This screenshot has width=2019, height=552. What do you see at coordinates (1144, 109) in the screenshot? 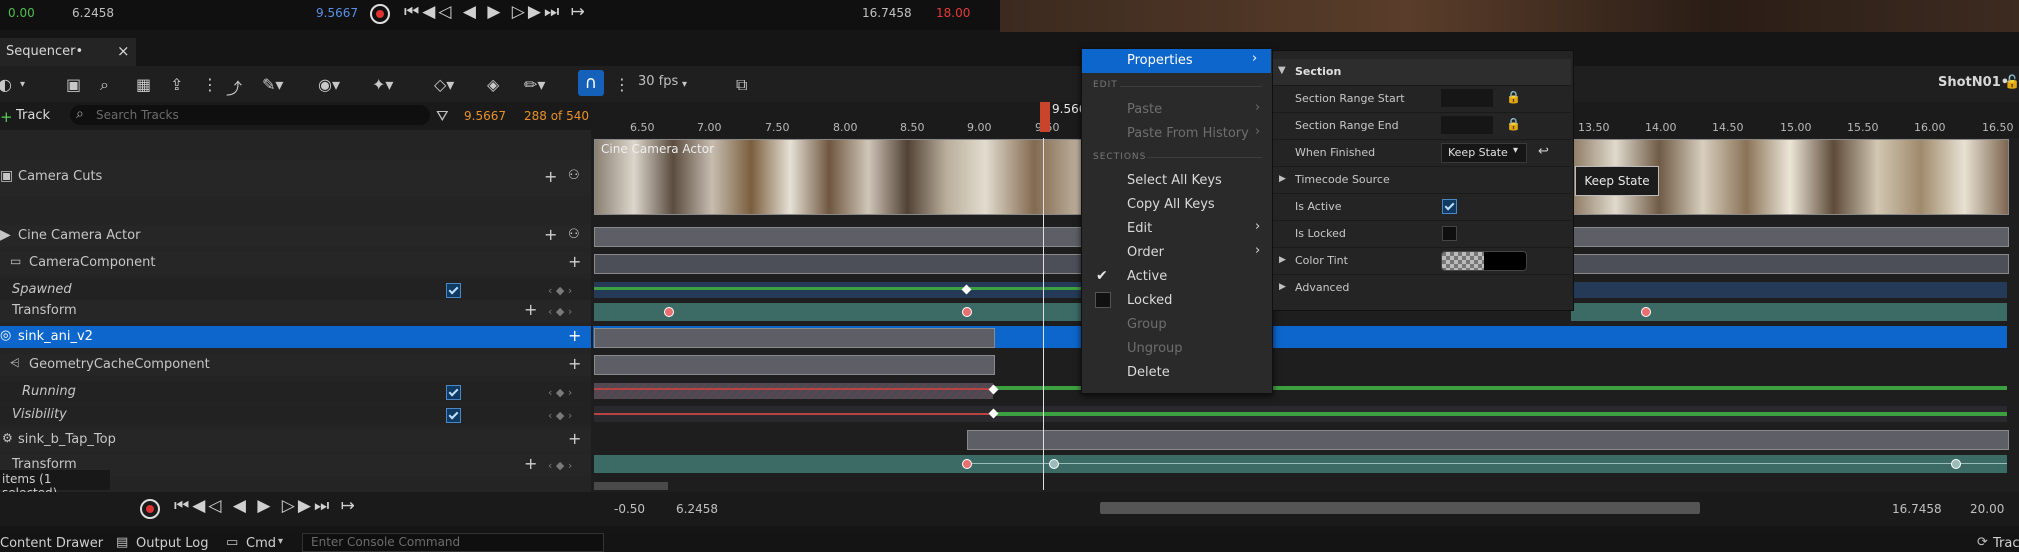
I see `menu-item-paste: Paste` at bounding box center [1144, 109].